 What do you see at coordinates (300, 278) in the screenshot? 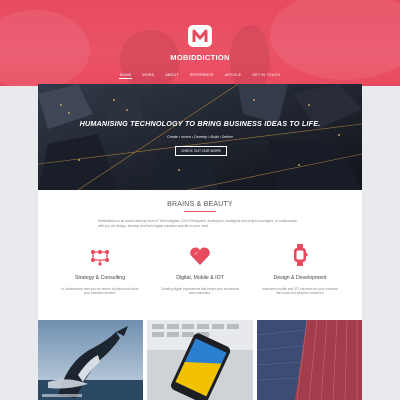
I see `service-name: Design & Development` at bounding box center [300, 278].